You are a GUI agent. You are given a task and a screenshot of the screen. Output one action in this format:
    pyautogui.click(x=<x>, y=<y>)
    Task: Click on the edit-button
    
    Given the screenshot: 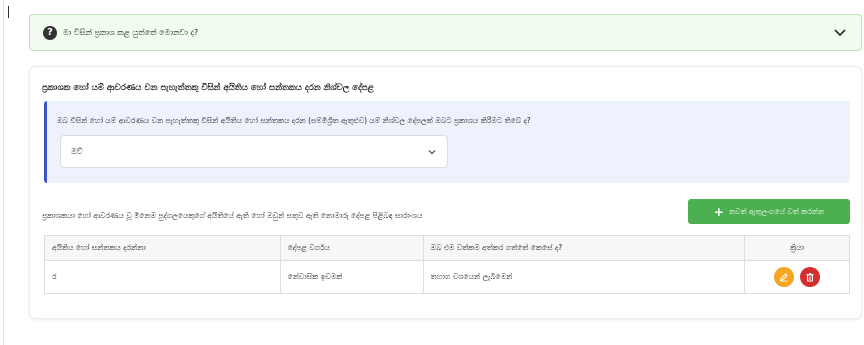 What is the action you would take?
    pyautogui.click(x=783, y=277)
    